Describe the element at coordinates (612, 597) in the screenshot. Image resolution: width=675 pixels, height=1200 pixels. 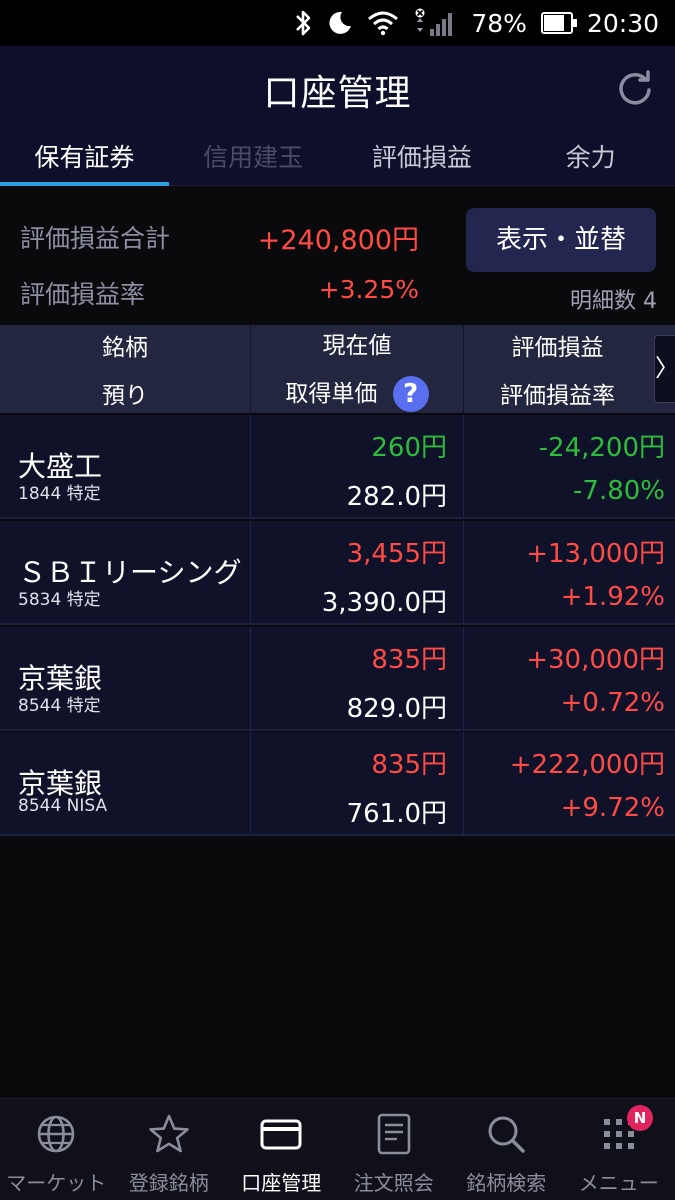
I see `profit-loss-rate: +1.92%` at that location.